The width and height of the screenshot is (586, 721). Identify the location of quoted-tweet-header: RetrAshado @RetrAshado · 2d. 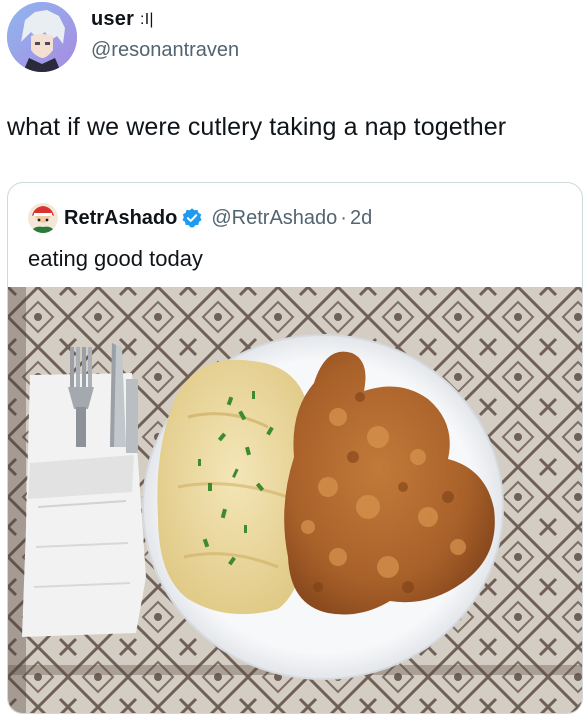
(200, 218).